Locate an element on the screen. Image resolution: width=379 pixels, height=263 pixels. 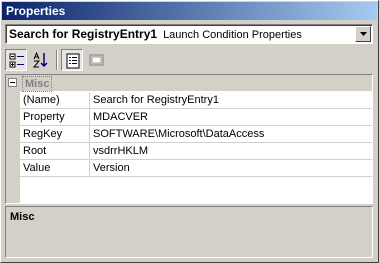
properties-button is located at coordinates (72, 60).